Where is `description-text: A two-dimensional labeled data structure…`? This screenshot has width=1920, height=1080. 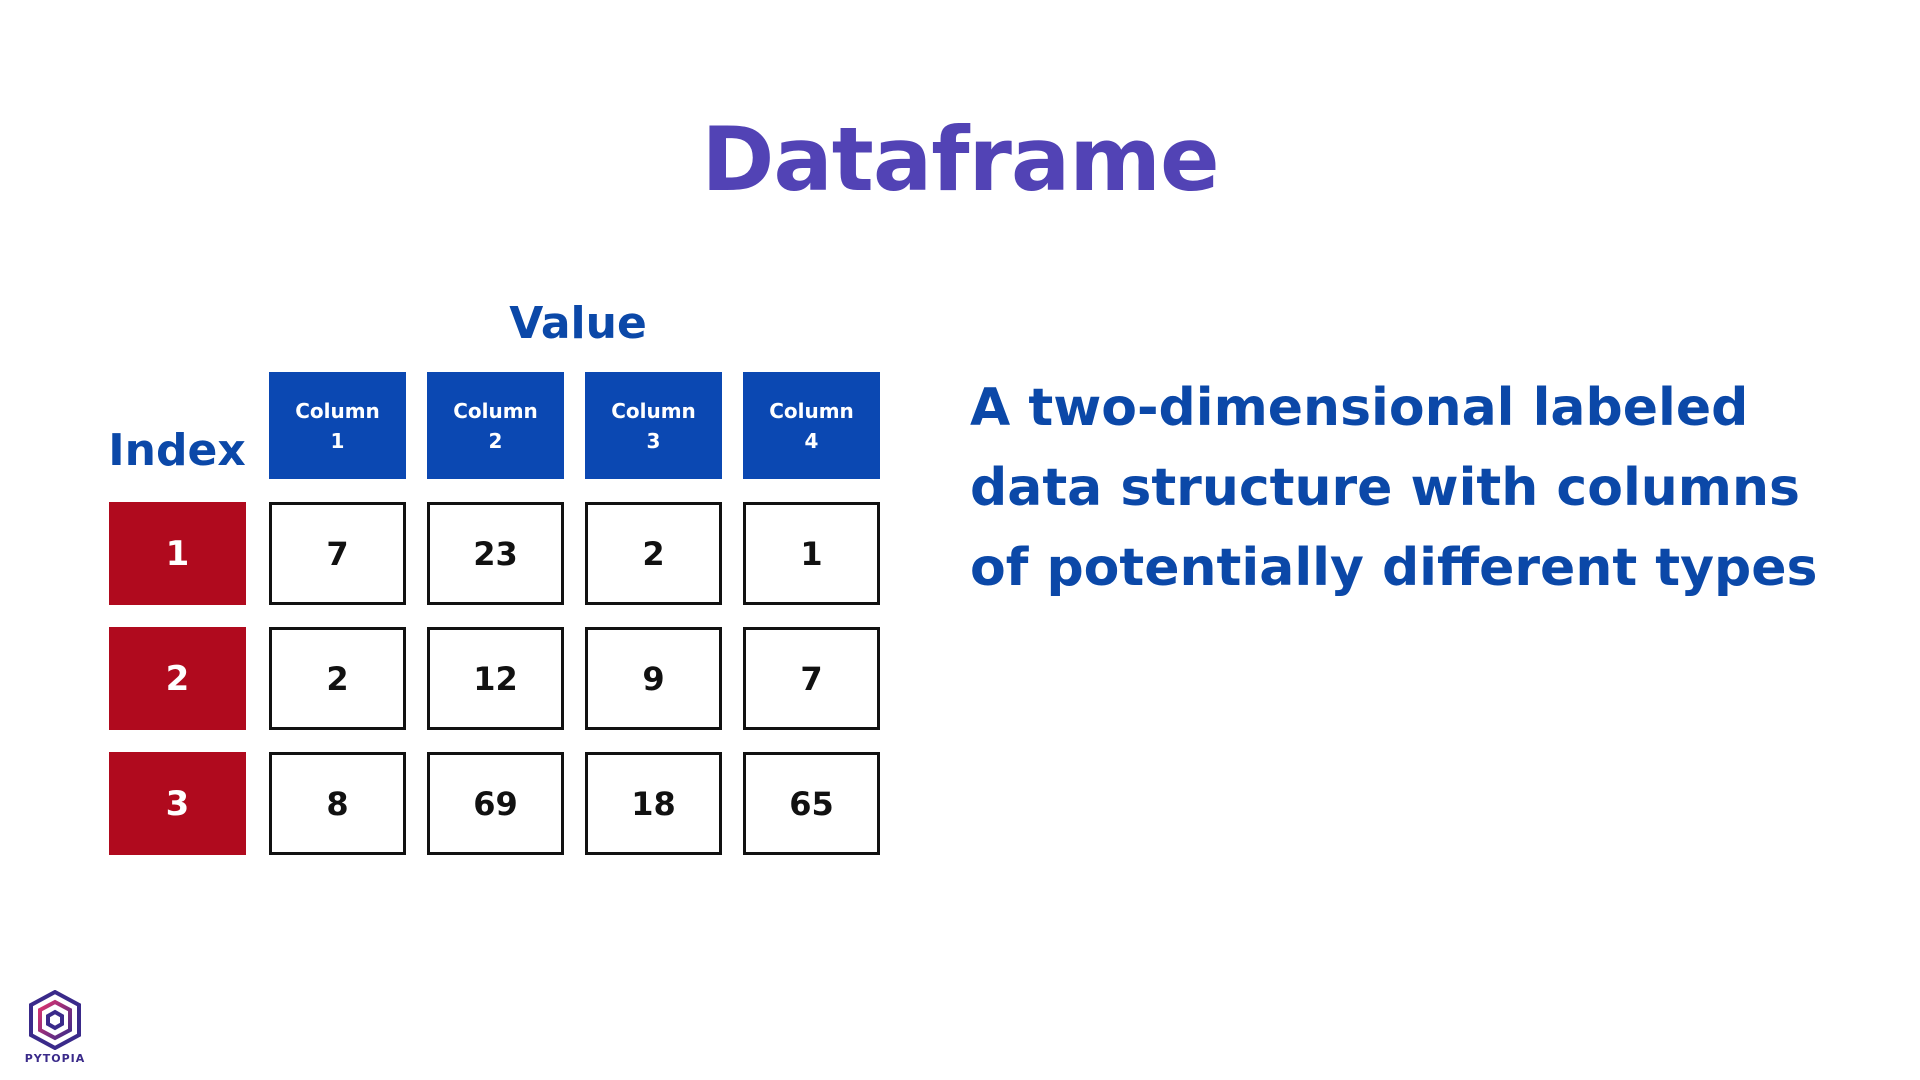
description-text: A two-dimensional labeled data structure… is located at coordinates (1394, 488).